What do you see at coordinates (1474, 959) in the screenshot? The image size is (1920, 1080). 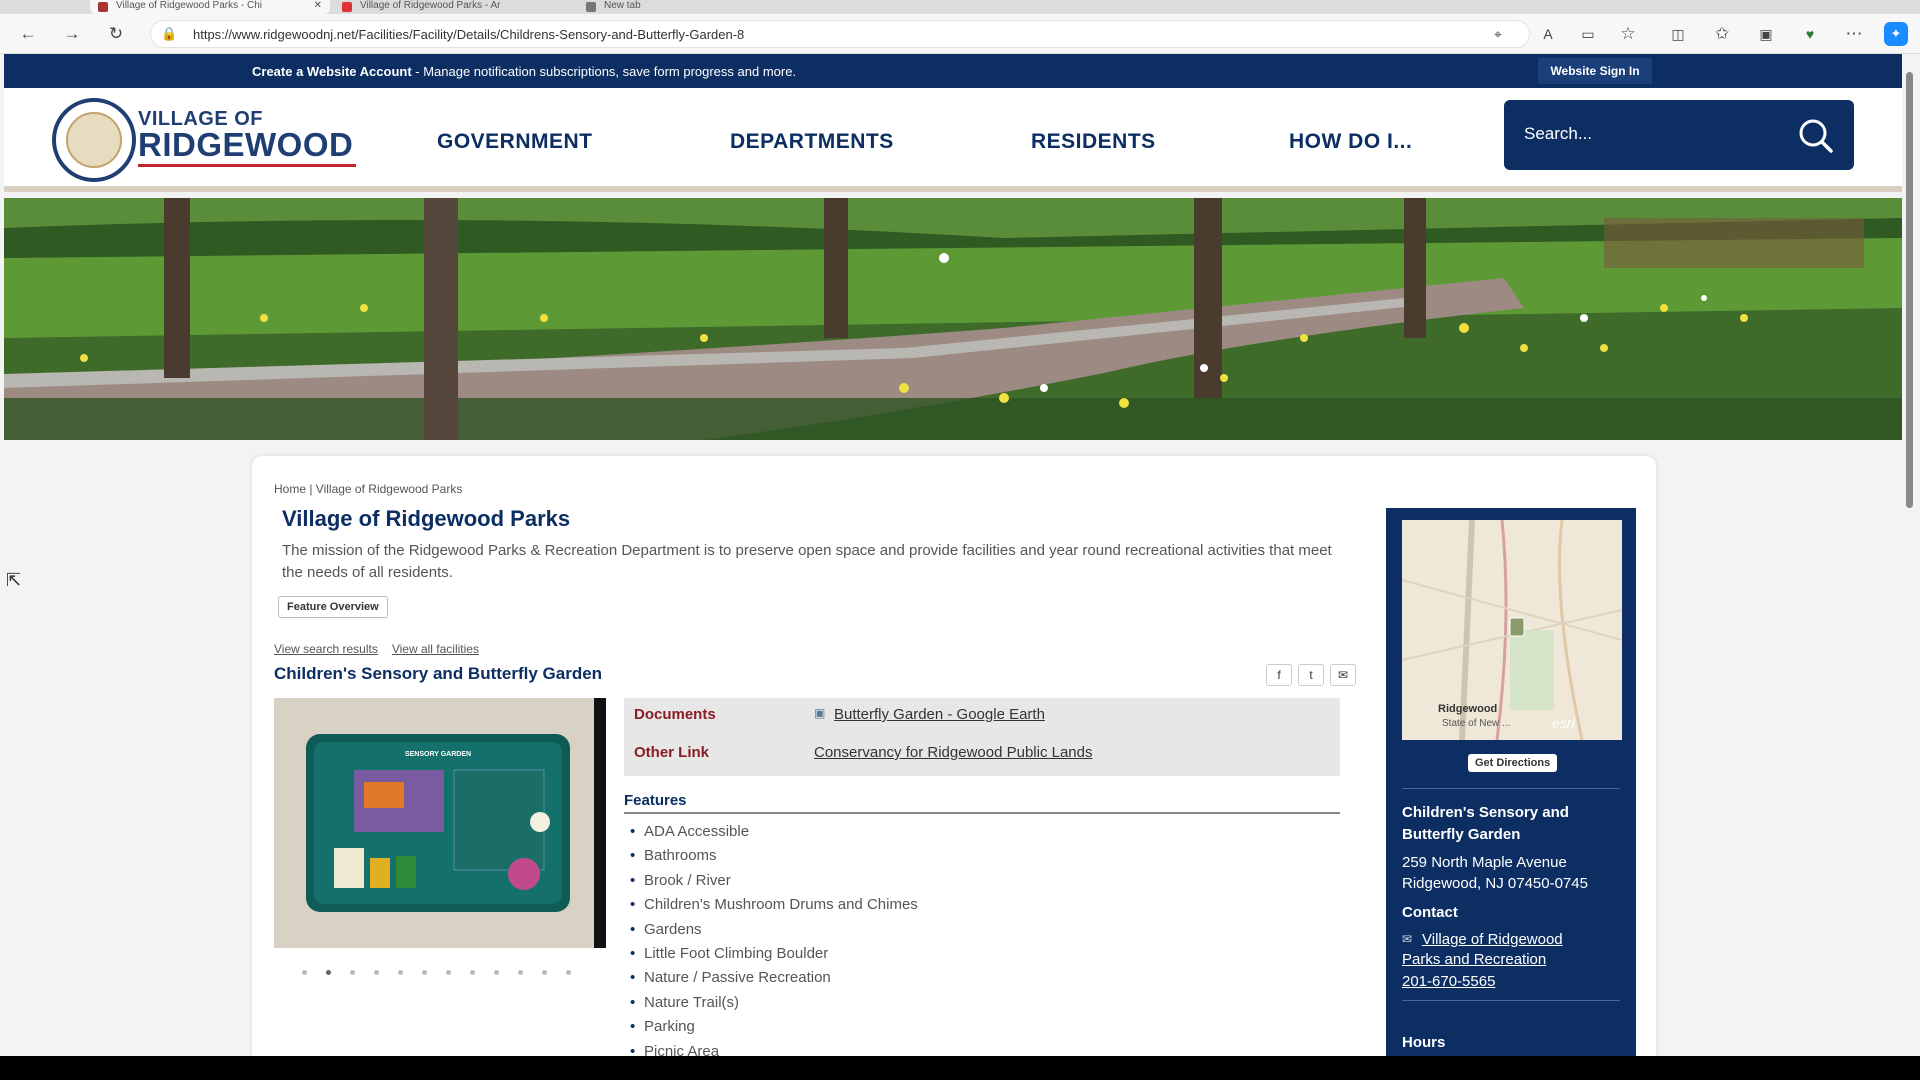 I see `contact-link-line-2: Parks and Recreation` at bounding box center [1474, 959].